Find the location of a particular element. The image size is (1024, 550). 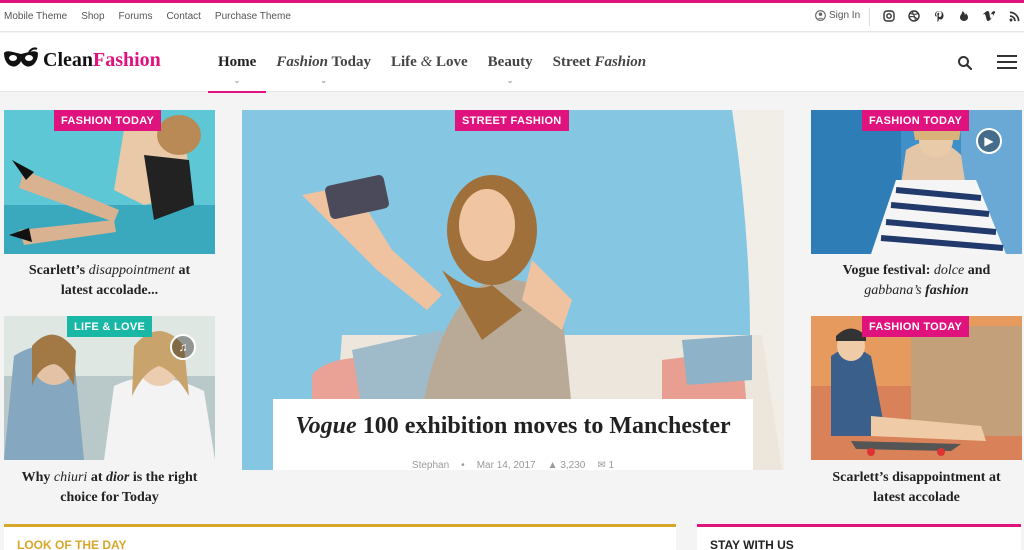

author-name: Stephan is located at coordinates (430, 465).